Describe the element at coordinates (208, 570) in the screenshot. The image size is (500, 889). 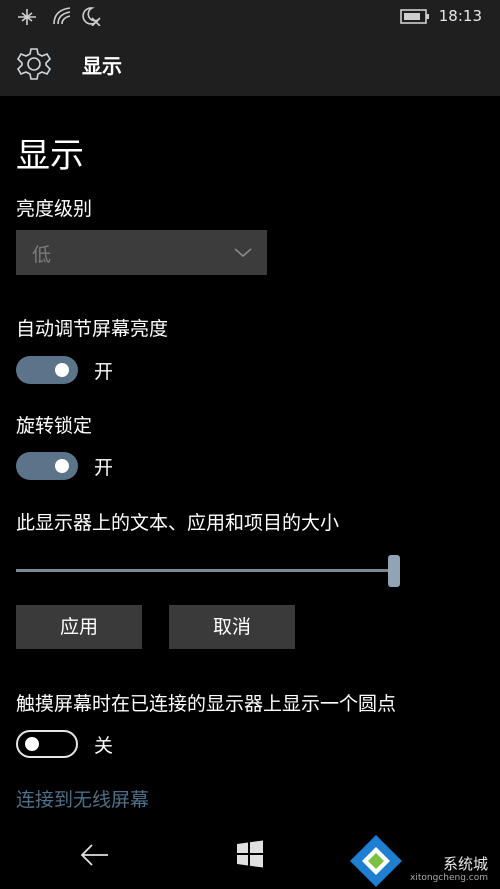
I see `scale-slider-track` at that location.